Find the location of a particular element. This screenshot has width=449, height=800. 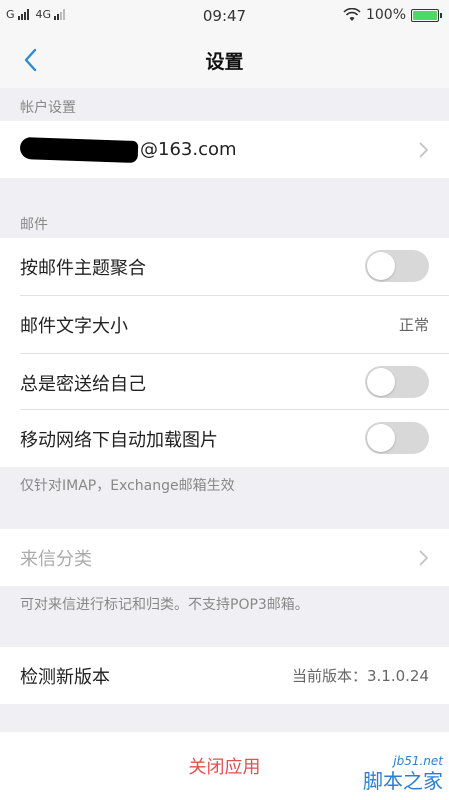

check-update-label: 检测新版本 is located at coordinates (65, 677).